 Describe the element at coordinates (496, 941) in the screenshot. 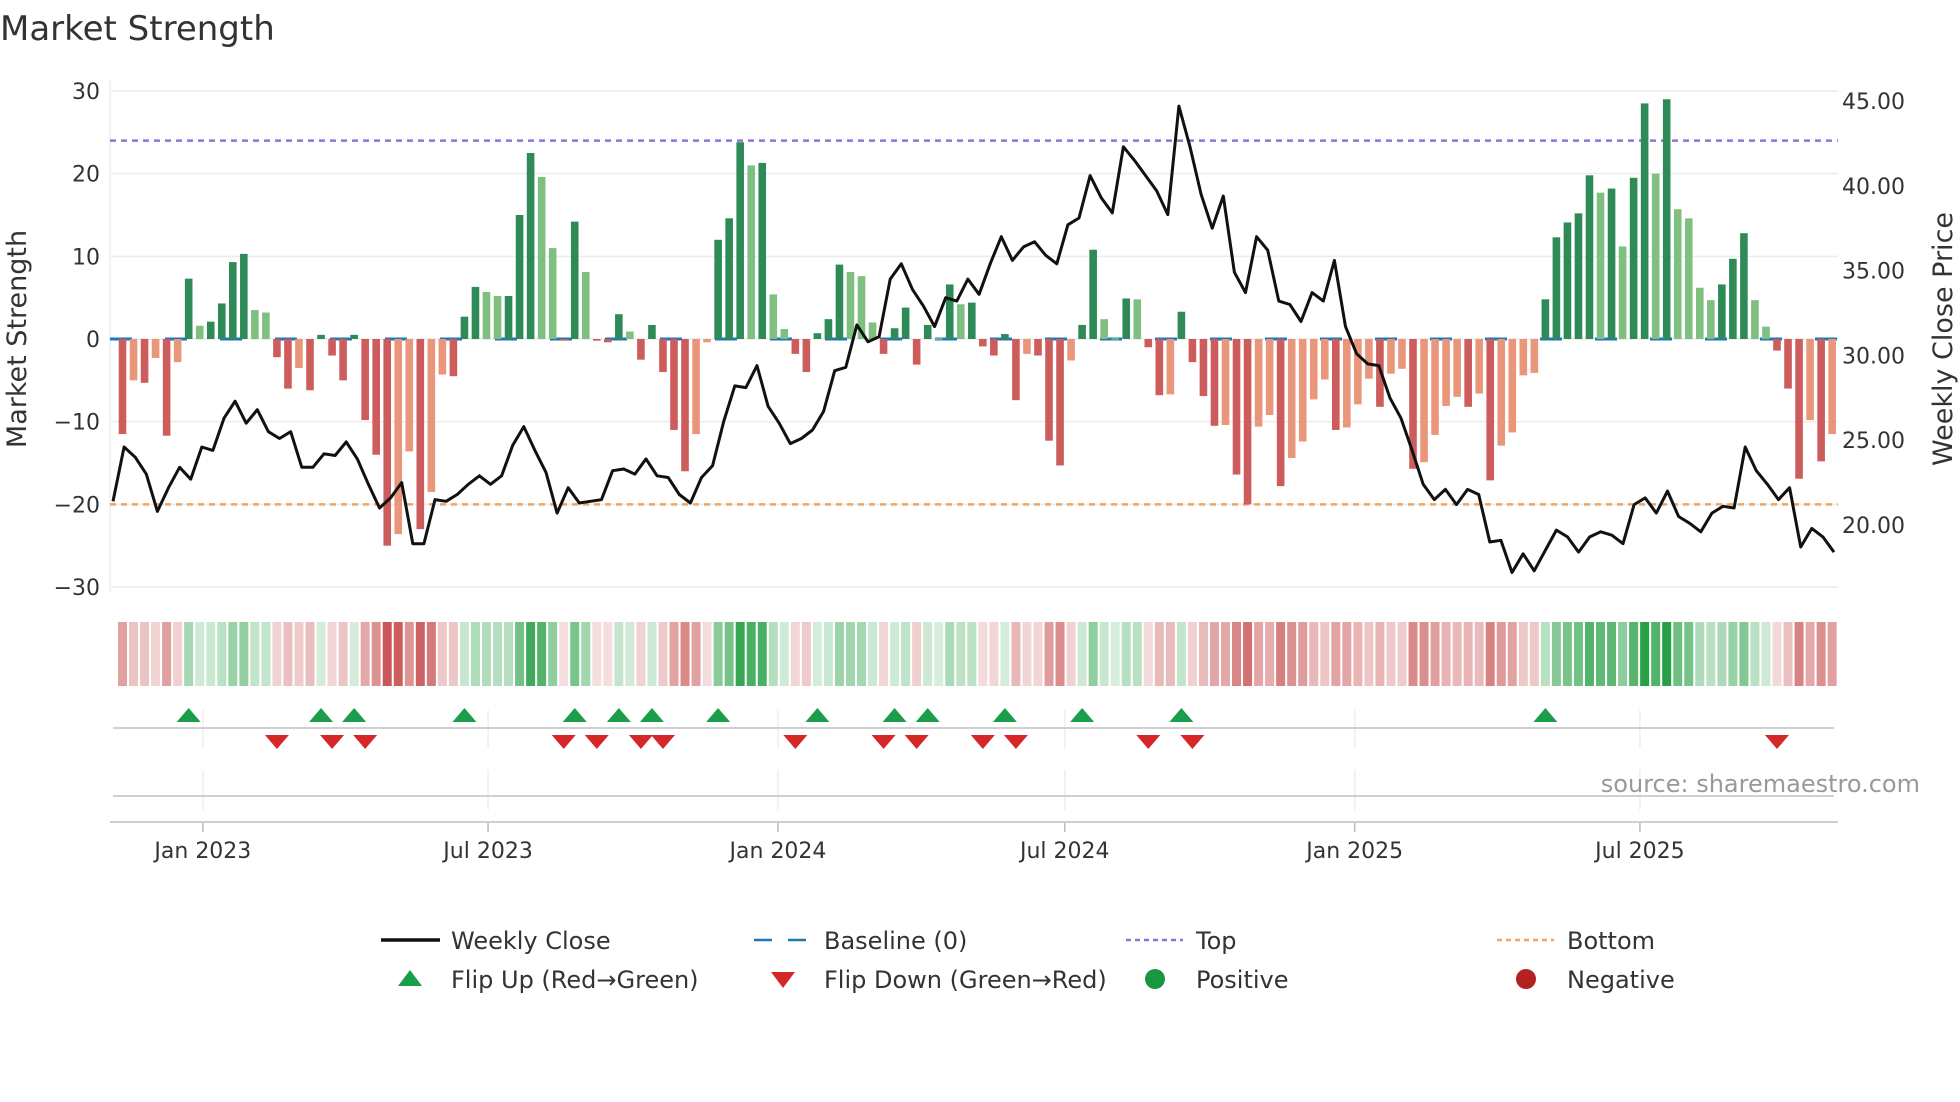

I see `legend-item: Weekly Close` at that location.